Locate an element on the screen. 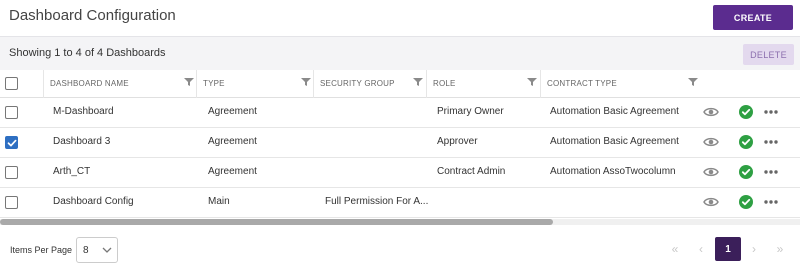 This screenshot has width=800, height=270. horizontal-scrollbar is located at coordinates (400, 222).